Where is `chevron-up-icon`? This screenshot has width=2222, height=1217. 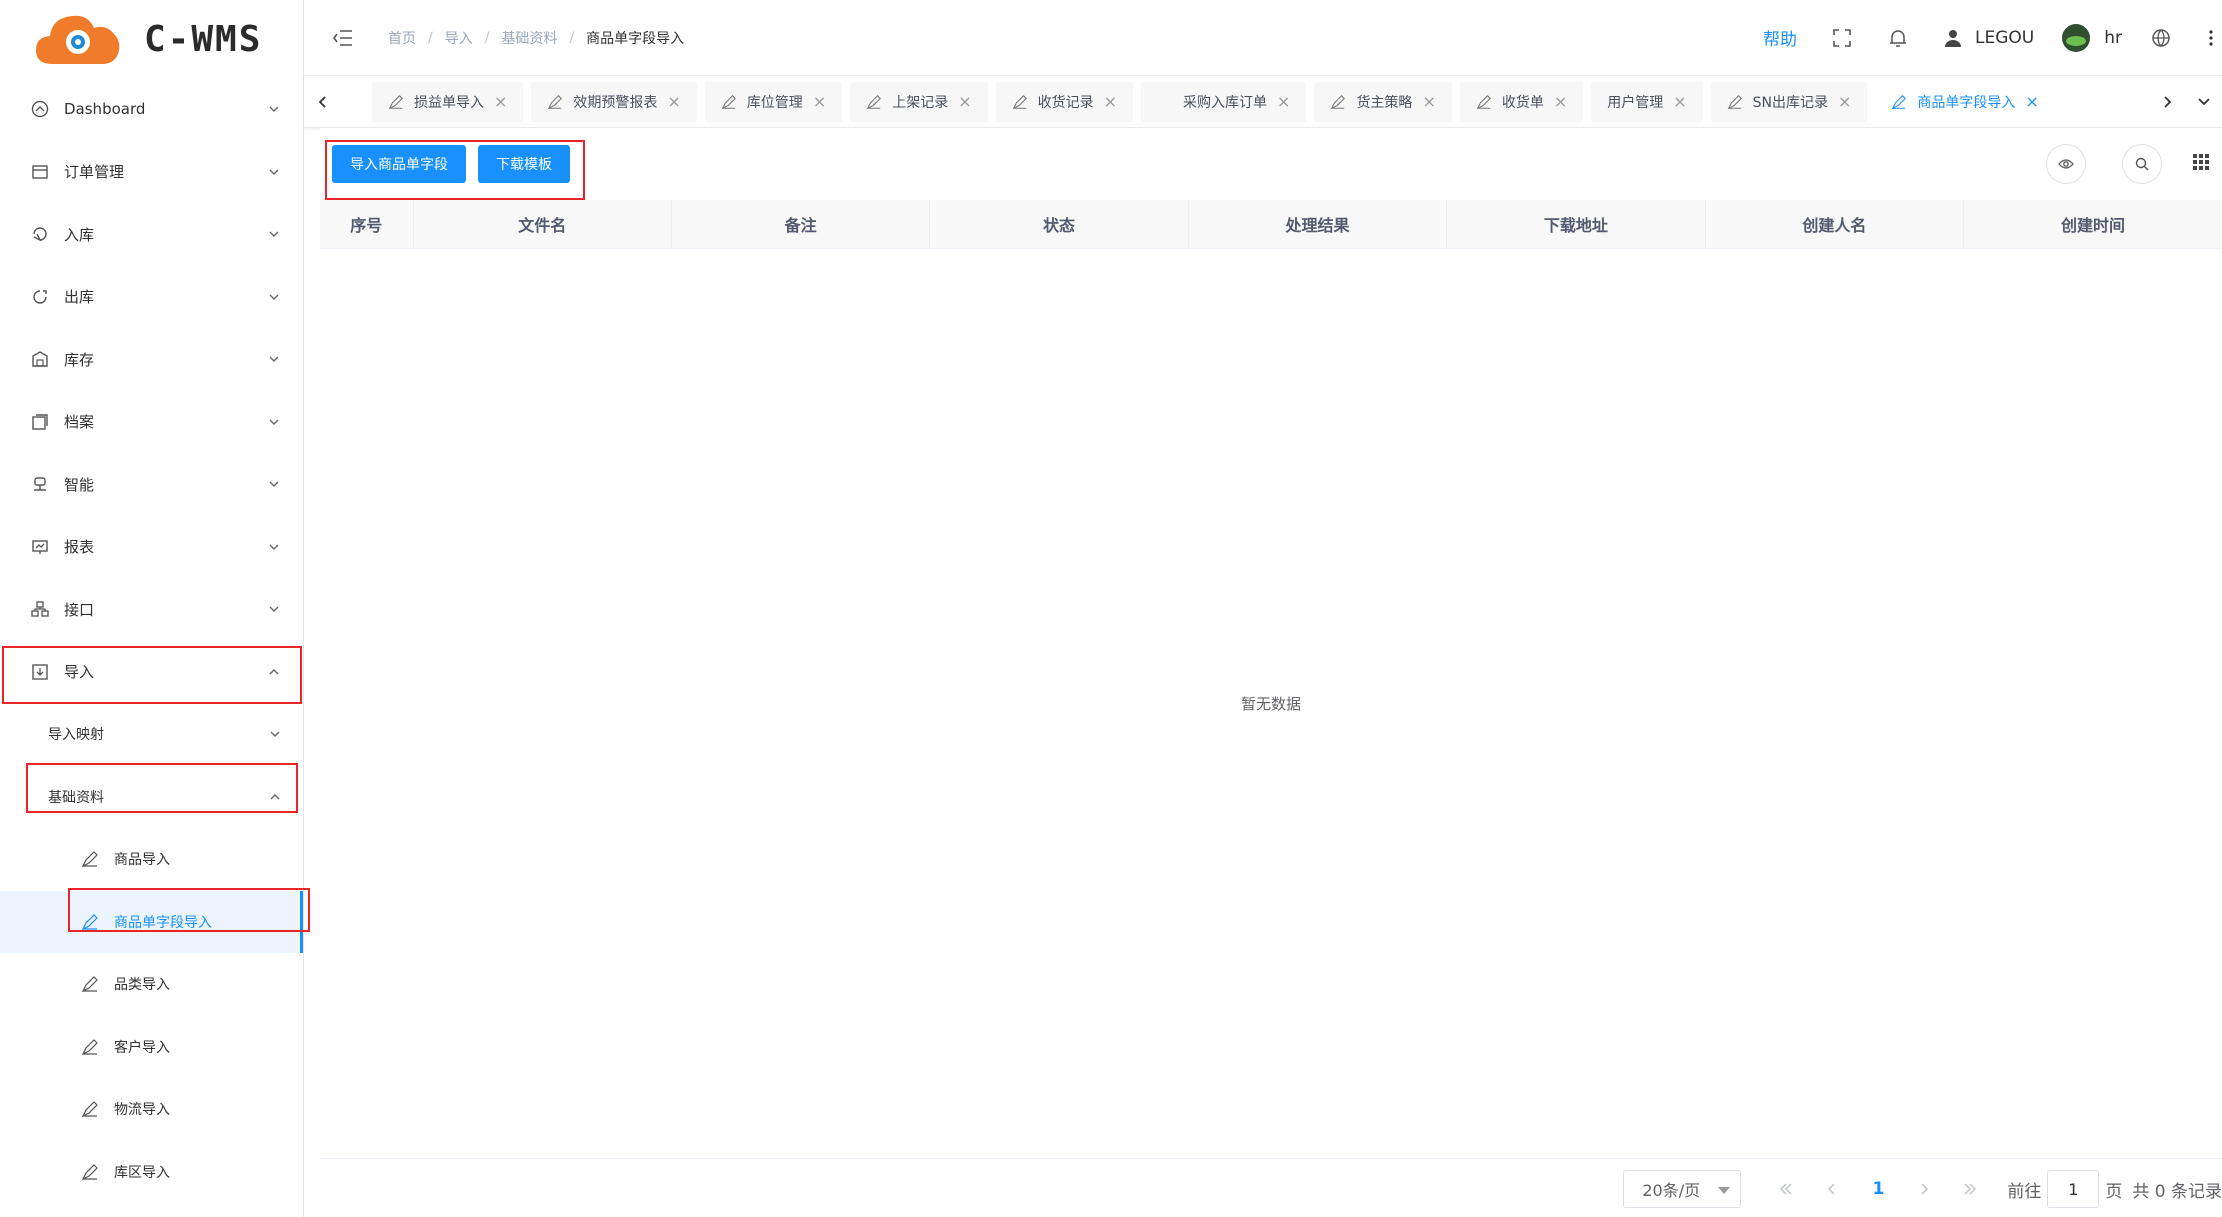 chevron-up-icon is located at coordinates (275, 797).